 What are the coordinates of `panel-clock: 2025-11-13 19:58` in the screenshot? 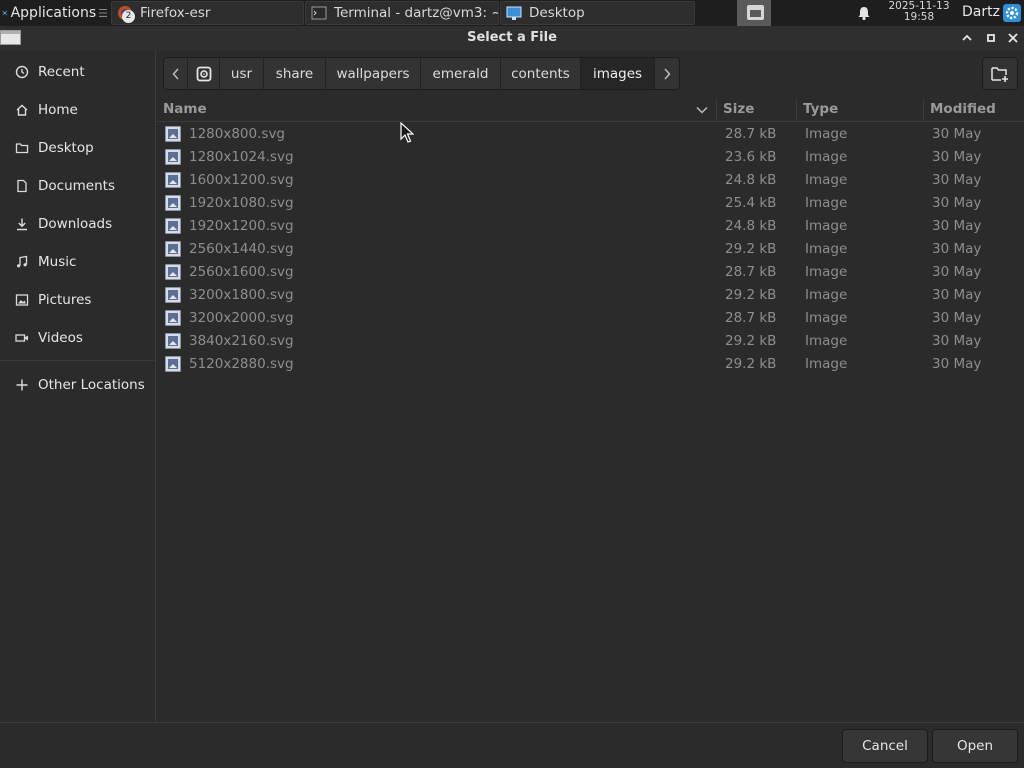 It's located at (919, 12).